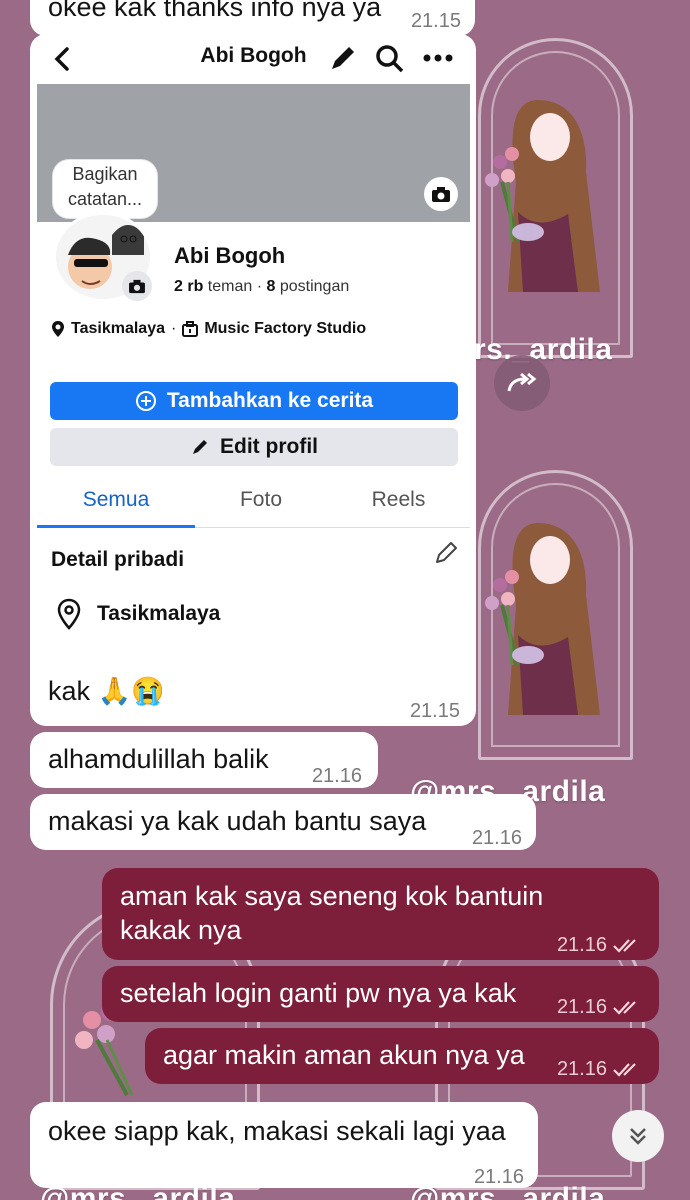 This screenshot has height=1200, width=690. What do you see at coordinates (106, 691) in the screenshot?
I see `message-caption: kak 🙏😭` at bounding box center [106, 691].